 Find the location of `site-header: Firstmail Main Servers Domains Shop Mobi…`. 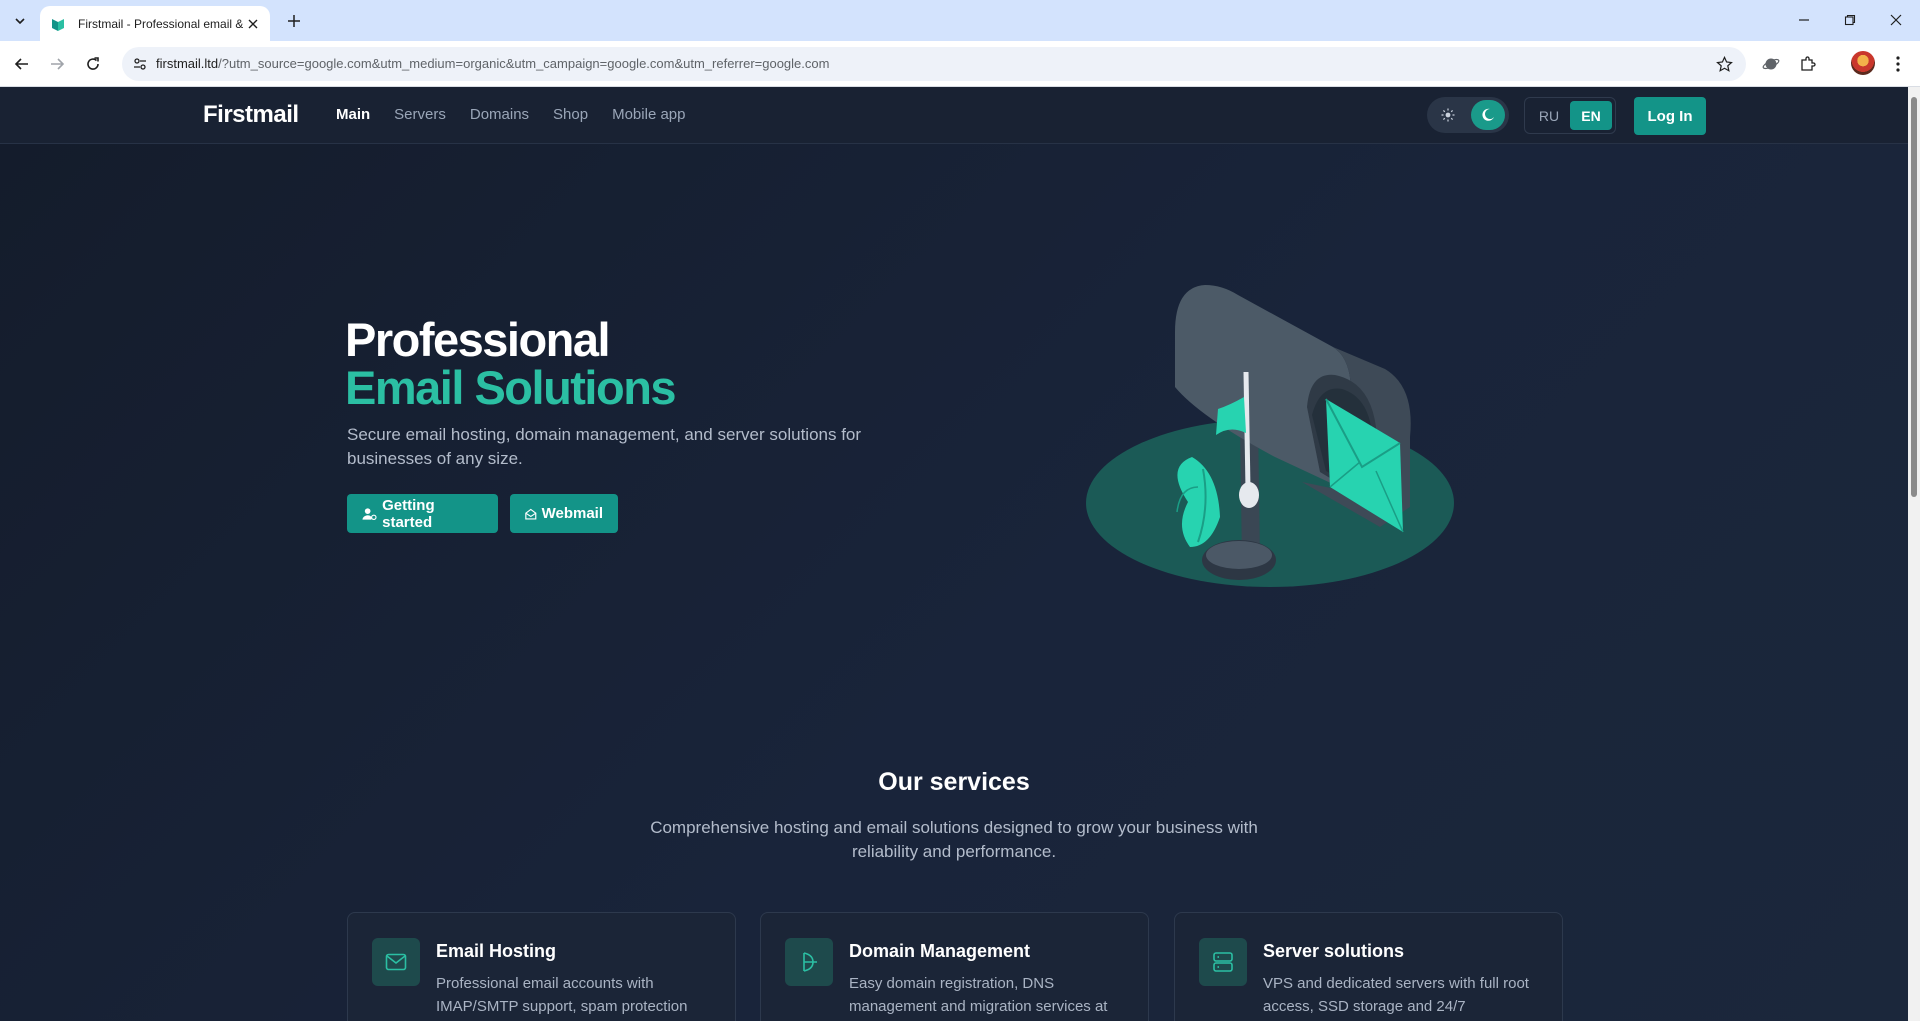

site-header: Firstmail Main Servers Domains Shop Mobi… is located at coordinates (954, 115).